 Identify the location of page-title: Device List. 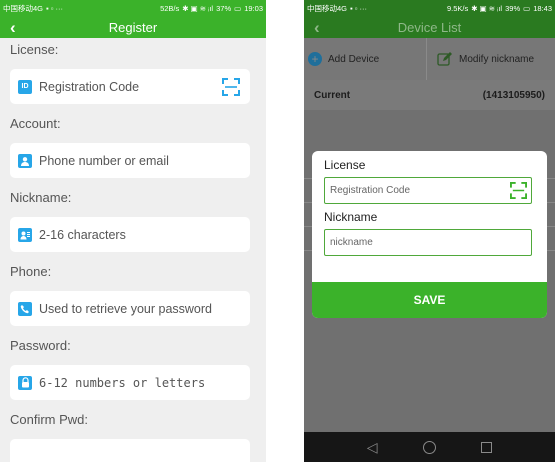
(429, 27).